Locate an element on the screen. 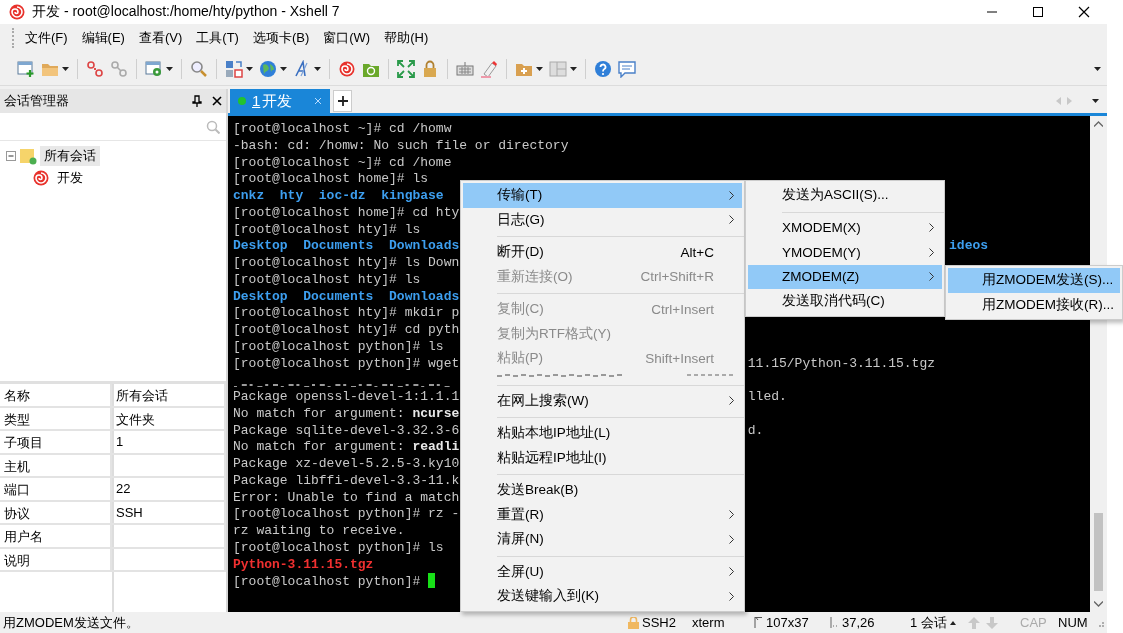 This screenshot has width=1123, height=633. menu-item: 文件(F) is located at coordinates (46, 38).